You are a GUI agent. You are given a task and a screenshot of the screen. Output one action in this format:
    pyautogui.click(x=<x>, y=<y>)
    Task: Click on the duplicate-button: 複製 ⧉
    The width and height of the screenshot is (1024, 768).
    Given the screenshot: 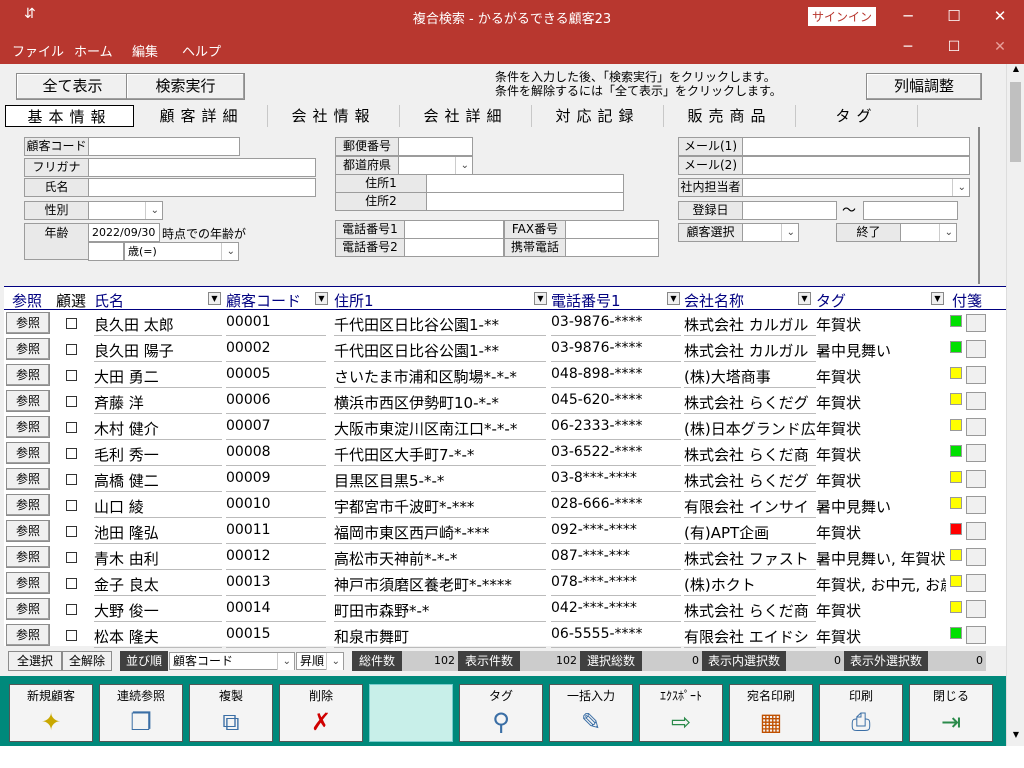 What is the action you would take?
    pyautogui.click(x=231, y=713)
    